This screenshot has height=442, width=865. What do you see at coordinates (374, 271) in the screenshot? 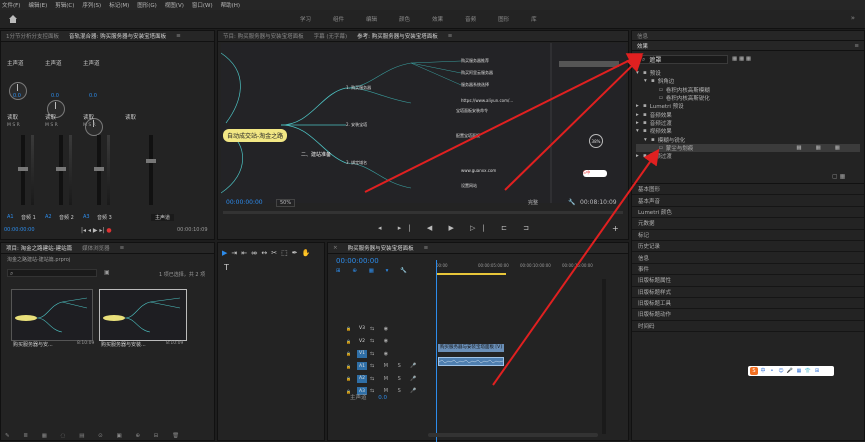
I see `timeline-tools: ⊞ ⊕ ▦ ▾ 🔧` at bounding box center [374, 271].